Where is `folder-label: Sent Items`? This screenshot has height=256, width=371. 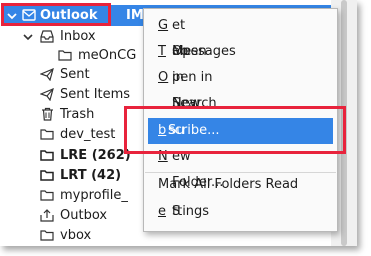 folder-label: Sent Items is located at coordinates (95, 94).